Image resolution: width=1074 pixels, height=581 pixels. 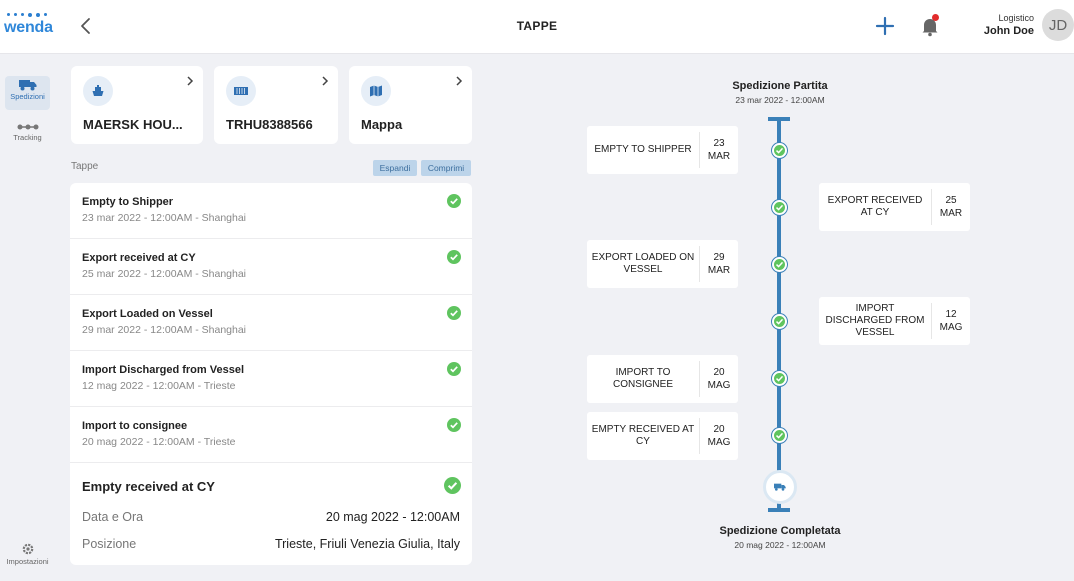 I want to click on container-code: TRHU8388566, so click(x=269, y=124).